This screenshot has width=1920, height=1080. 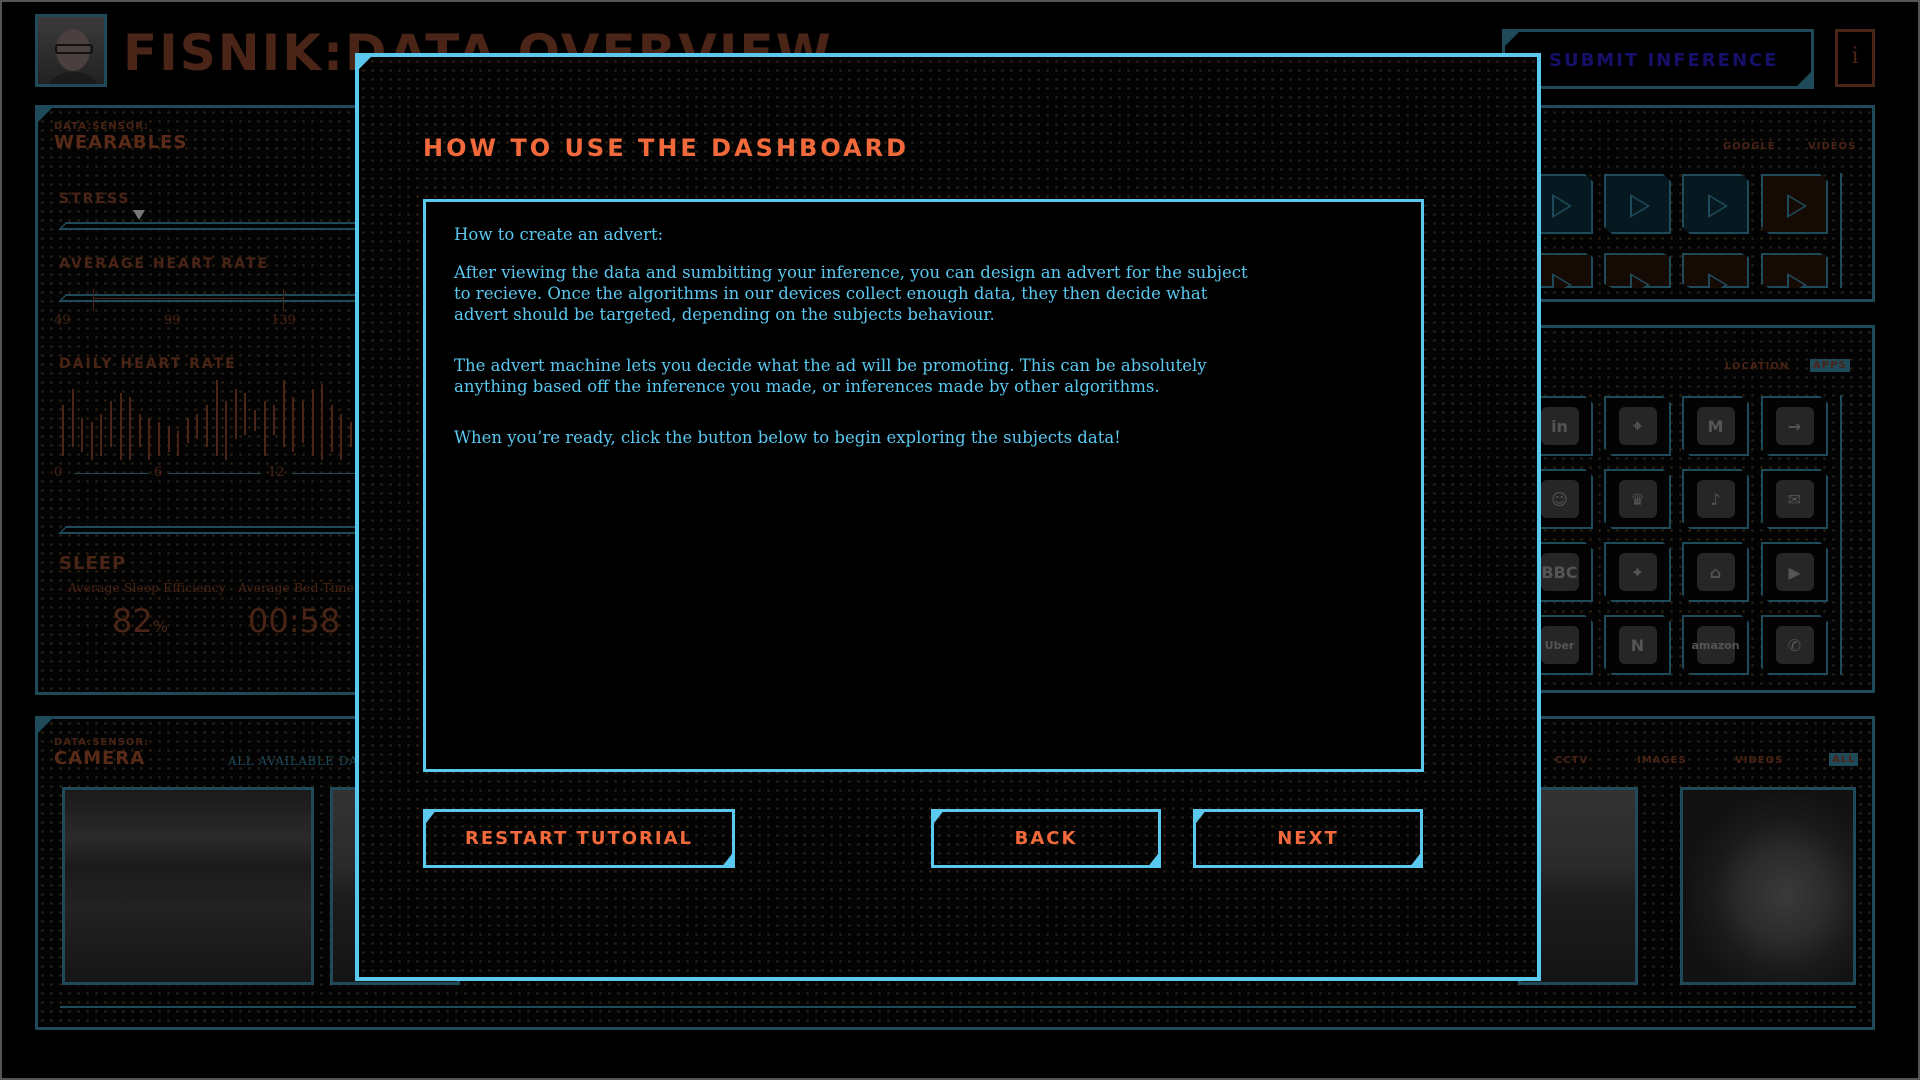 I want to click on app-tile-tiktok: ♪, so click(x=1715, y=499).